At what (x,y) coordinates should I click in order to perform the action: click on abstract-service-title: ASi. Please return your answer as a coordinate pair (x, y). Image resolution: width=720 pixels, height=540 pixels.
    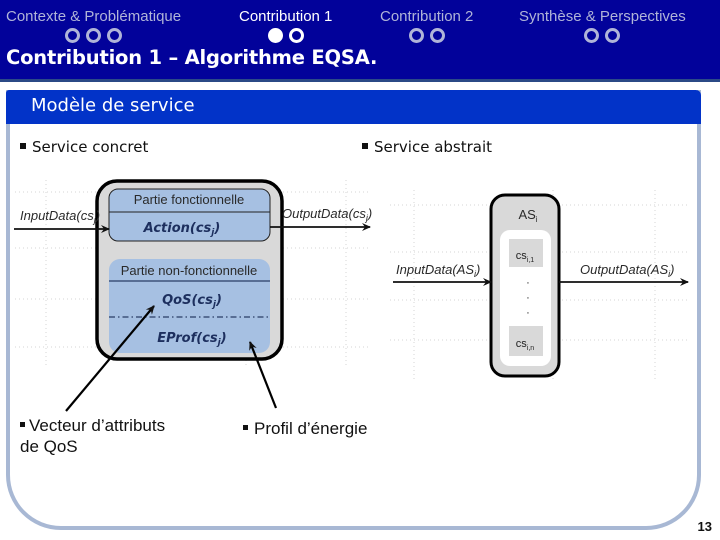
    Looking at the image, I should click on (527, 215).